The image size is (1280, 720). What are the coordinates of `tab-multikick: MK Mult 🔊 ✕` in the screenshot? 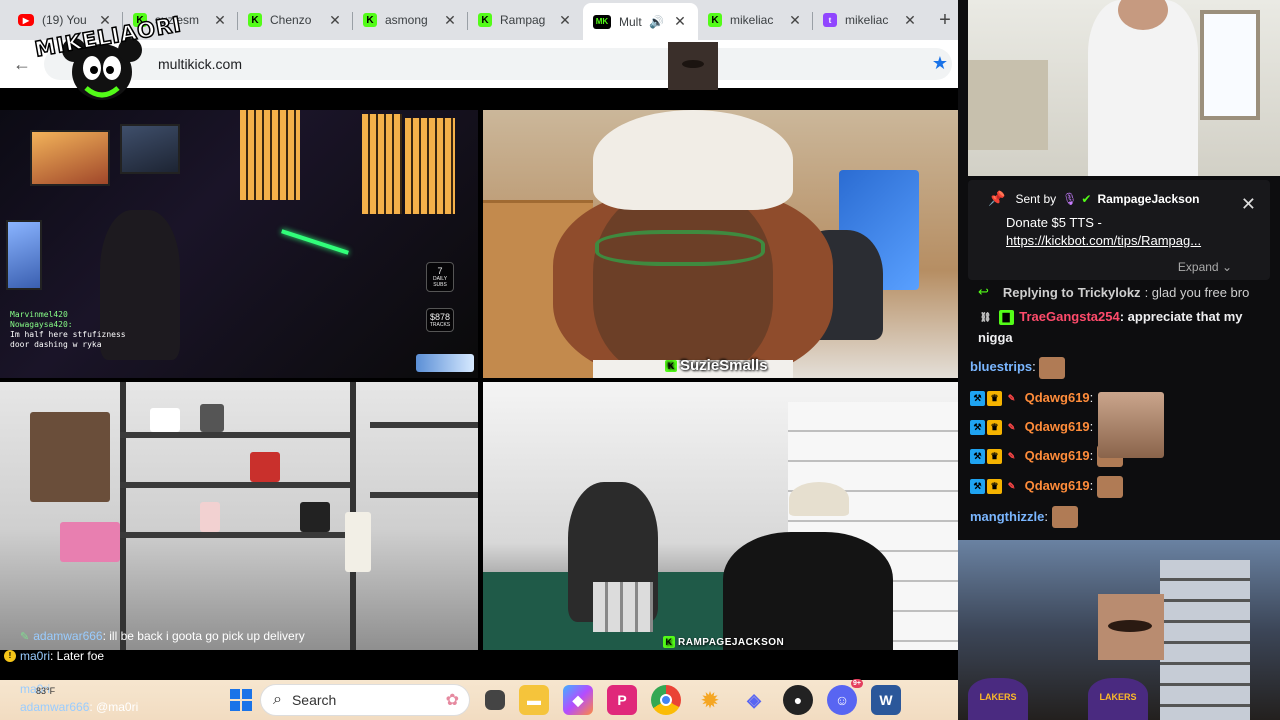 It's located at (640, 21).